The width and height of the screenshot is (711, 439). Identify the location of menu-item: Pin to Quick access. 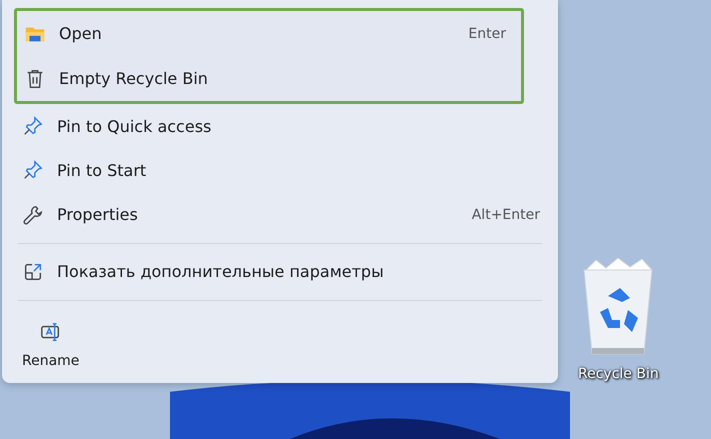
(280, 126).